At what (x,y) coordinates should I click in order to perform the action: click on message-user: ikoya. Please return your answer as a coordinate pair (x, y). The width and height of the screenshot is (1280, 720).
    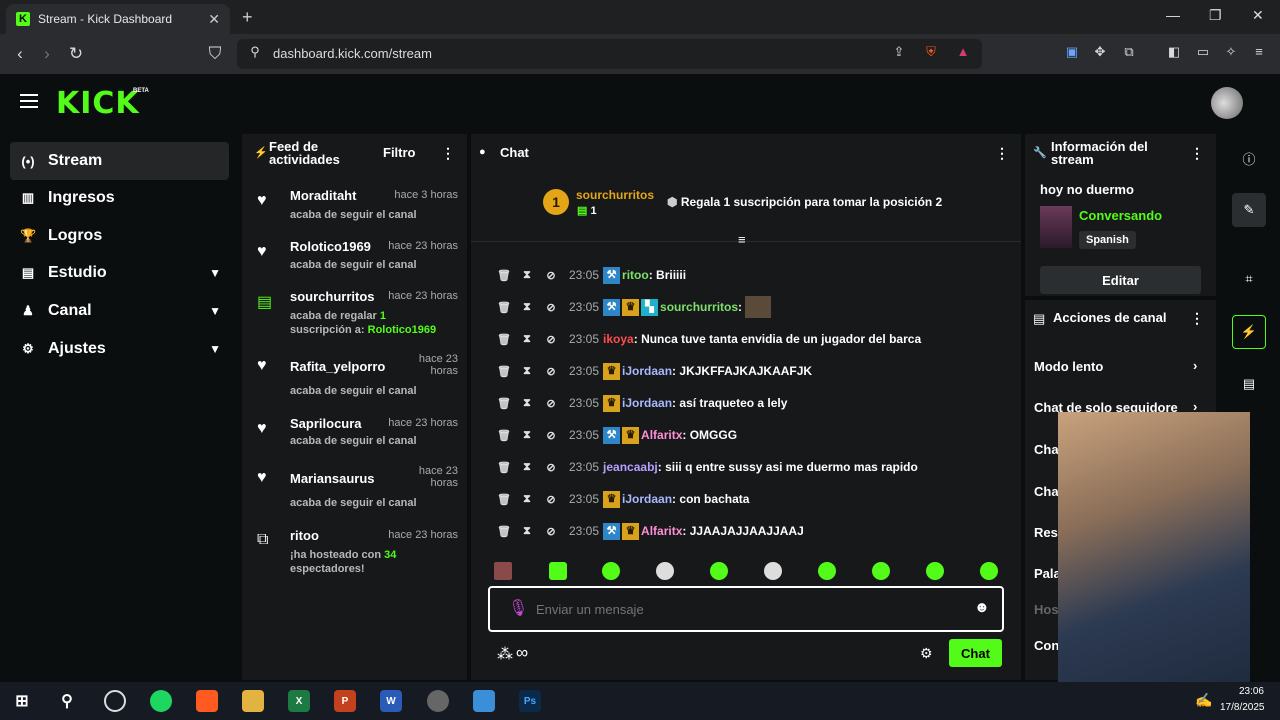
    Looking at the image, I should click on (618, 339).